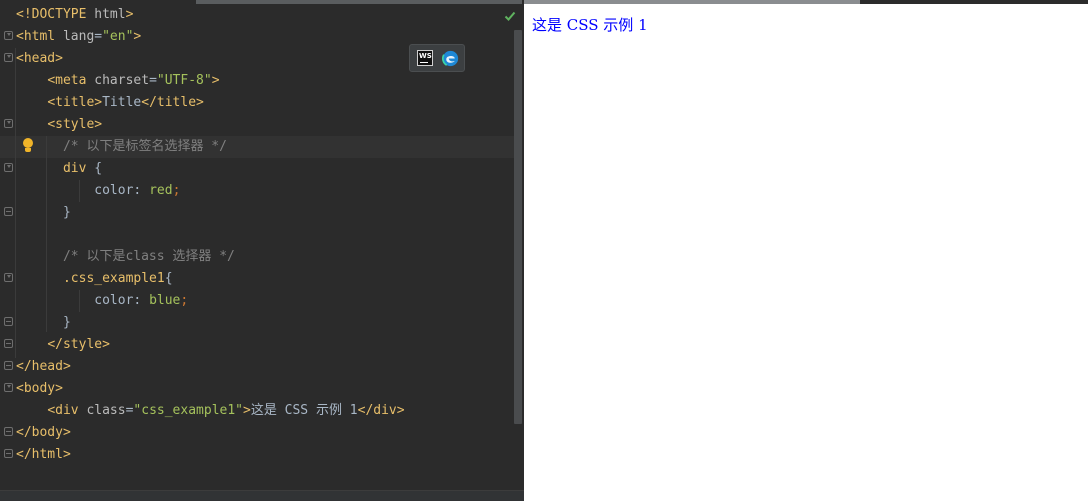 This screenshot has width=1088, height=501. Describe the element at coordinates (266, 433) in the screenshot. I see `code-line: </body>` at that location.